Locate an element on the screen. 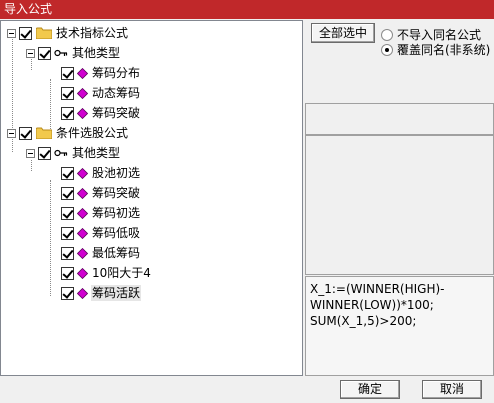  tree-group-label: 技术指标公式 is located at coordinates (92, 33).